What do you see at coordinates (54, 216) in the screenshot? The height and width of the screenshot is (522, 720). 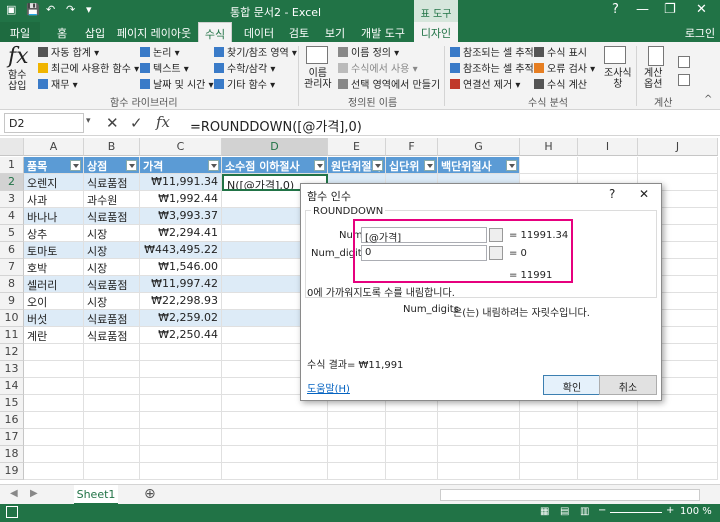 I see `table-cell: 바나나` at bounding box center [54, 216].